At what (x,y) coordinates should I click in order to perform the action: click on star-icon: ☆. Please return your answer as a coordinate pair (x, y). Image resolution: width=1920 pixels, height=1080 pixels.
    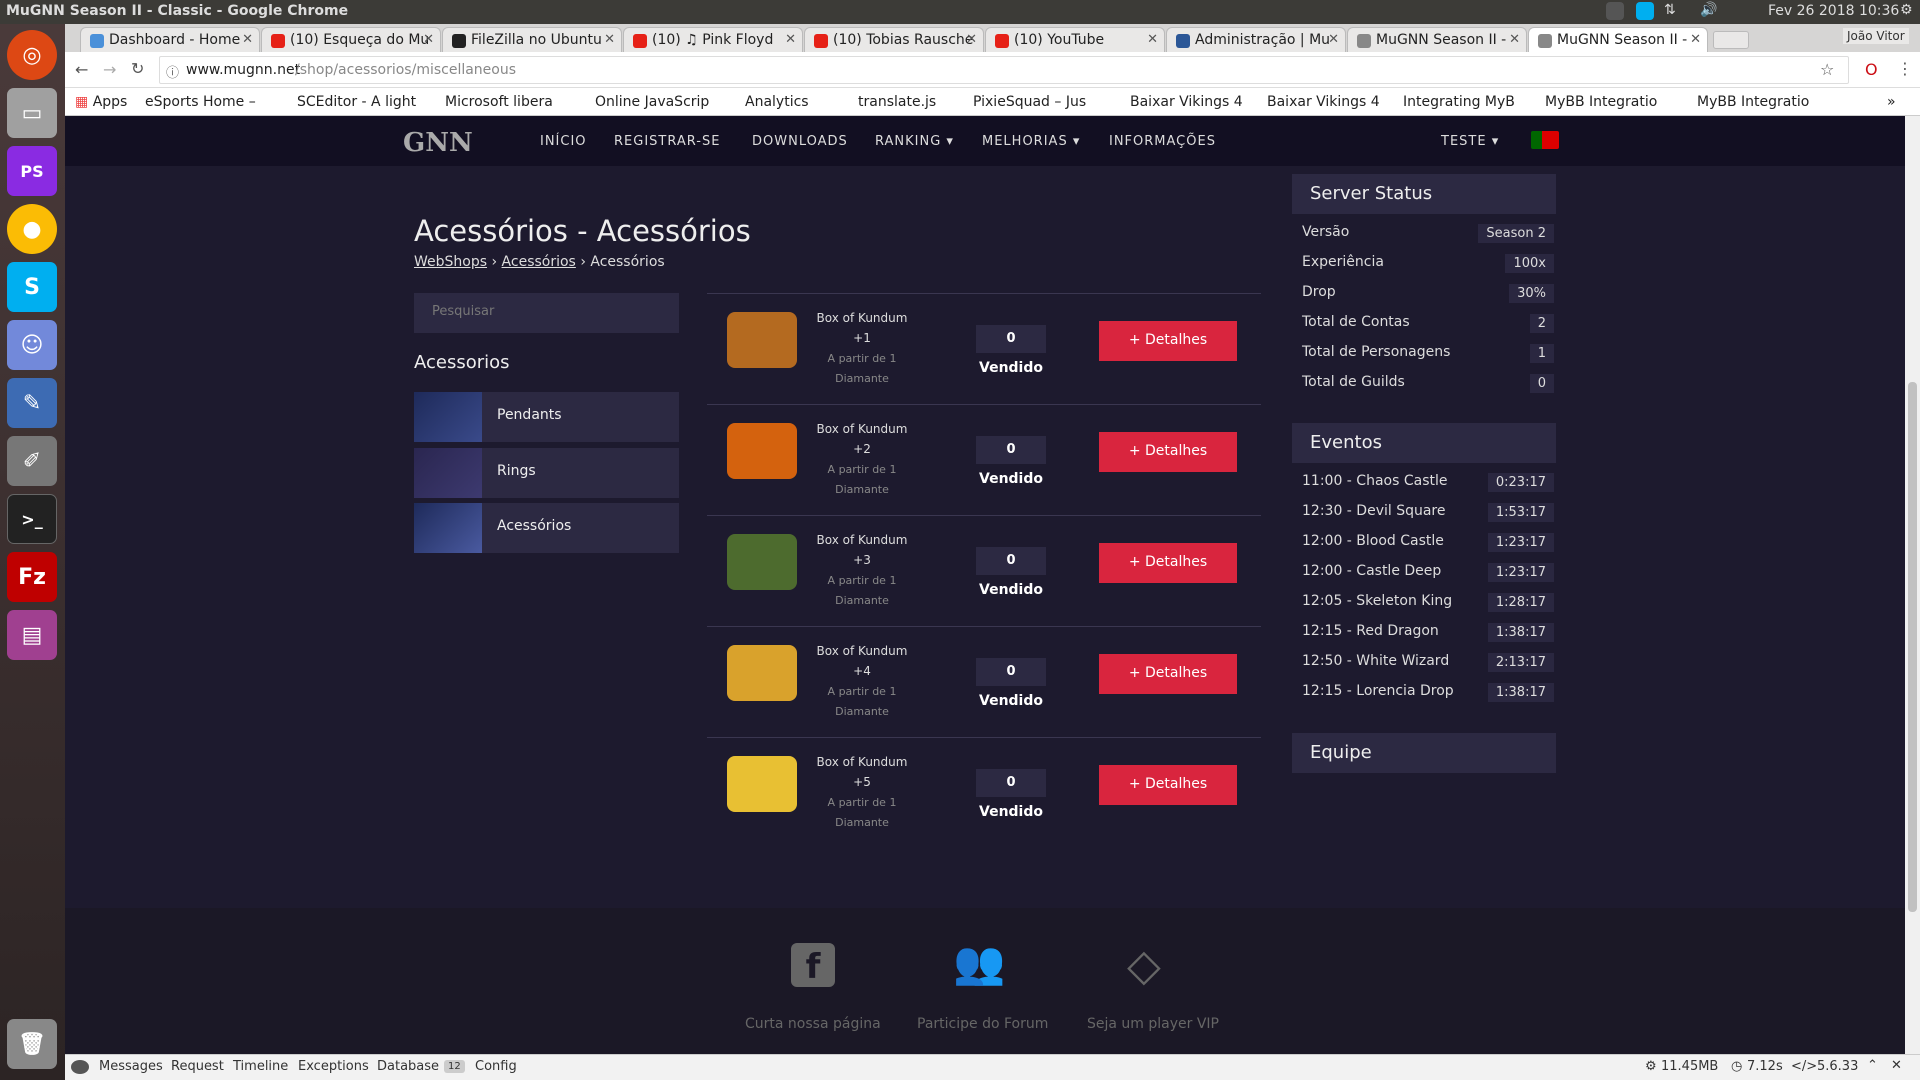
    Looking at the image, I should click on (1827, 69).